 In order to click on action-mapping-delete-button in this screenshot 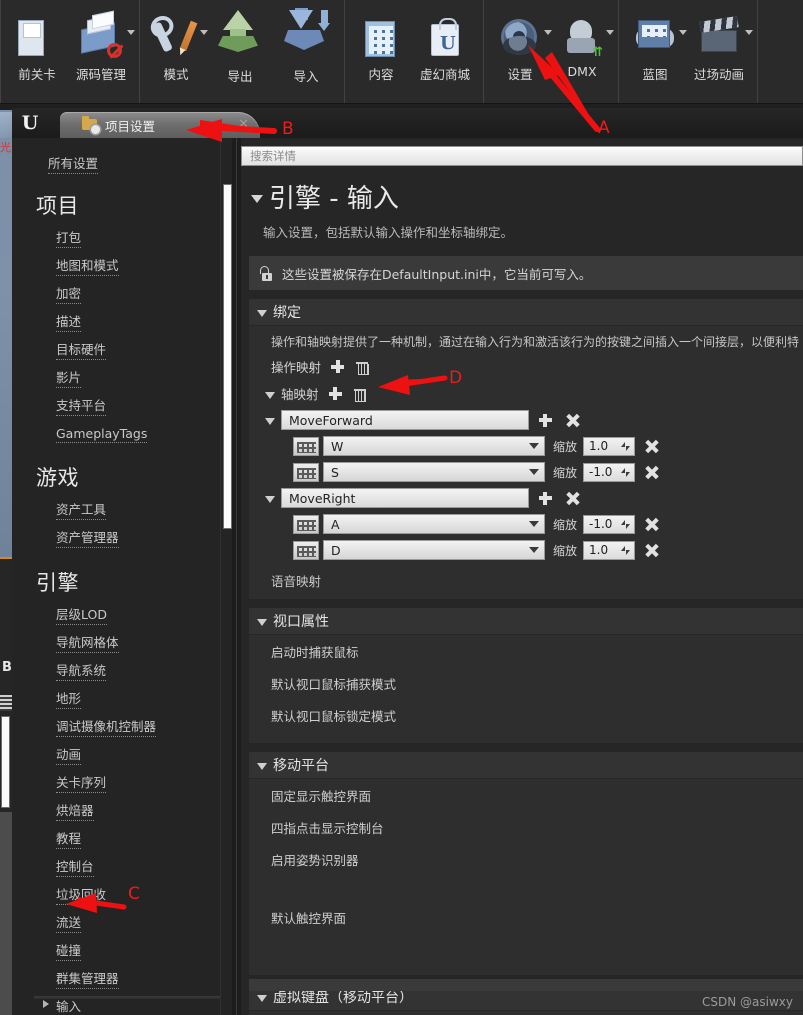, I will do `click(362, 367)`.